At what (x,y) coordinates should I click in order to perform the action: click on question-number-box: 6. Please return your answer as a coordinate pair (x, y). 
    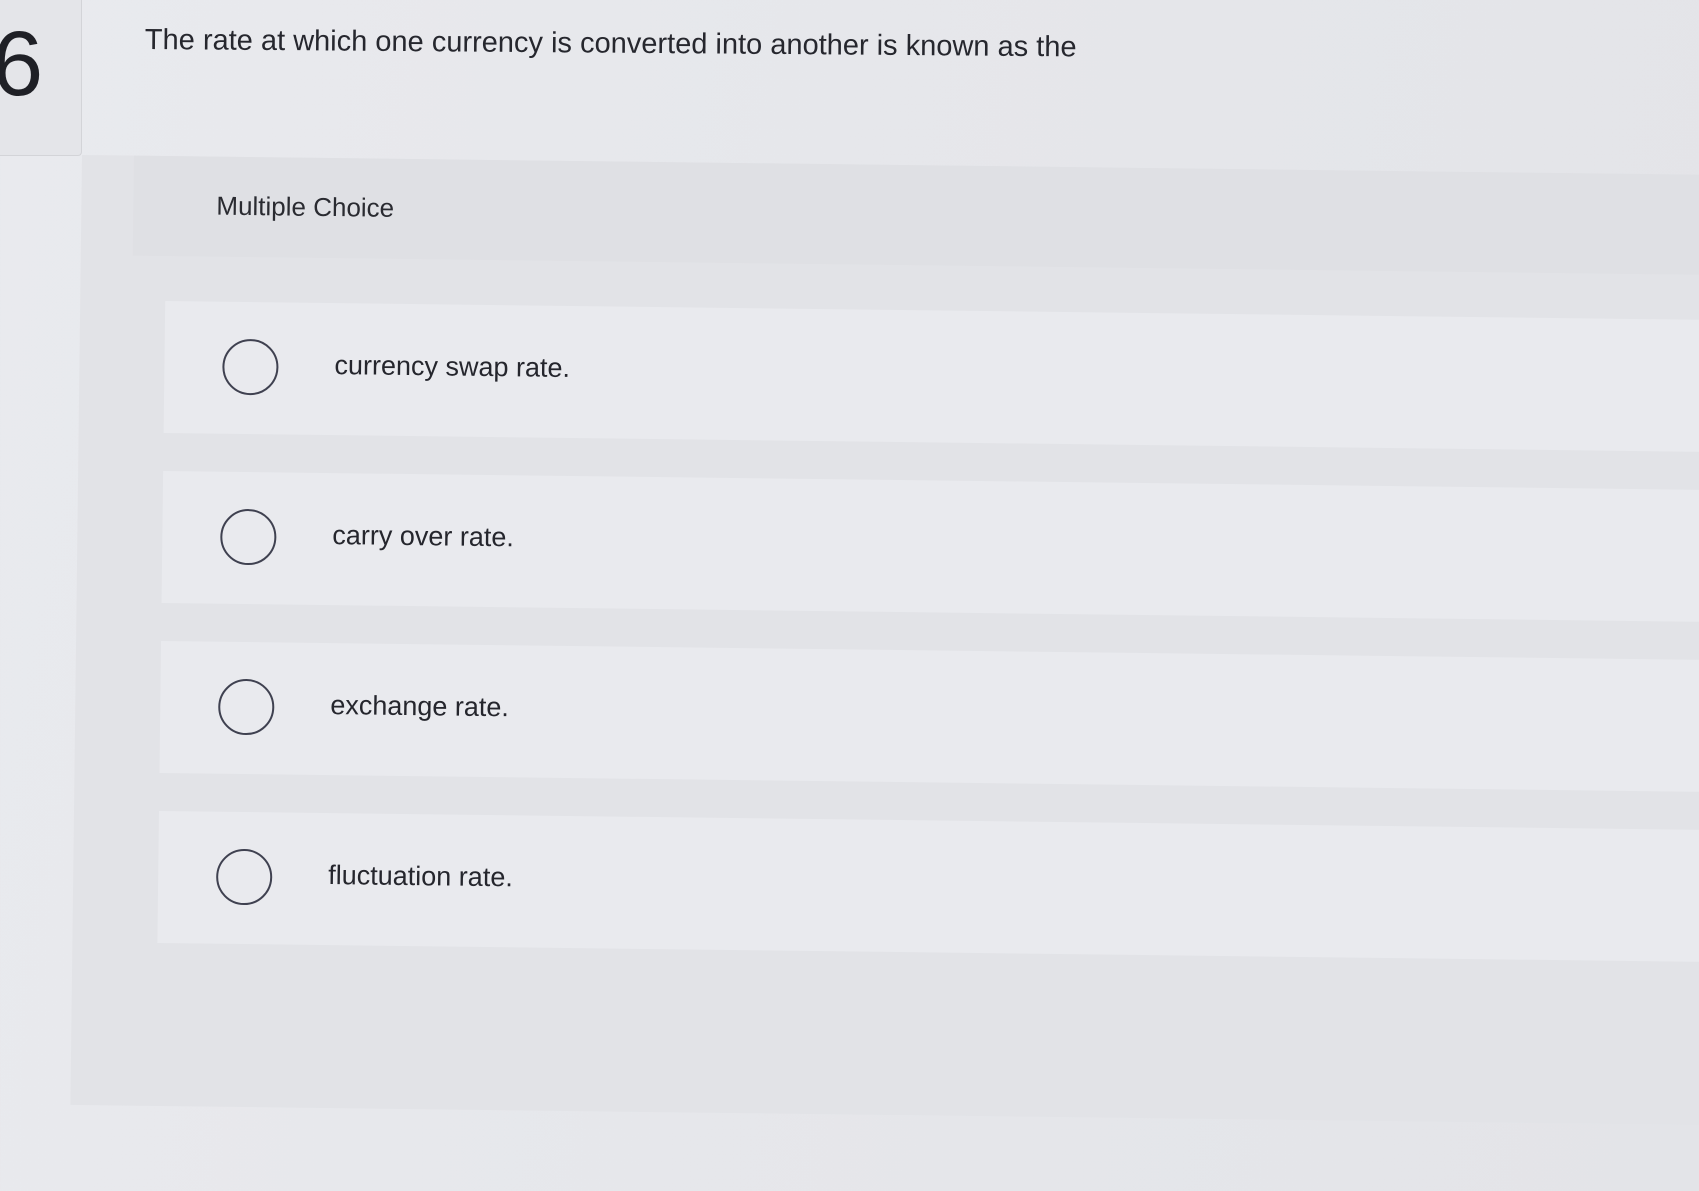
    Looking at the image, I should click on (41, 78).